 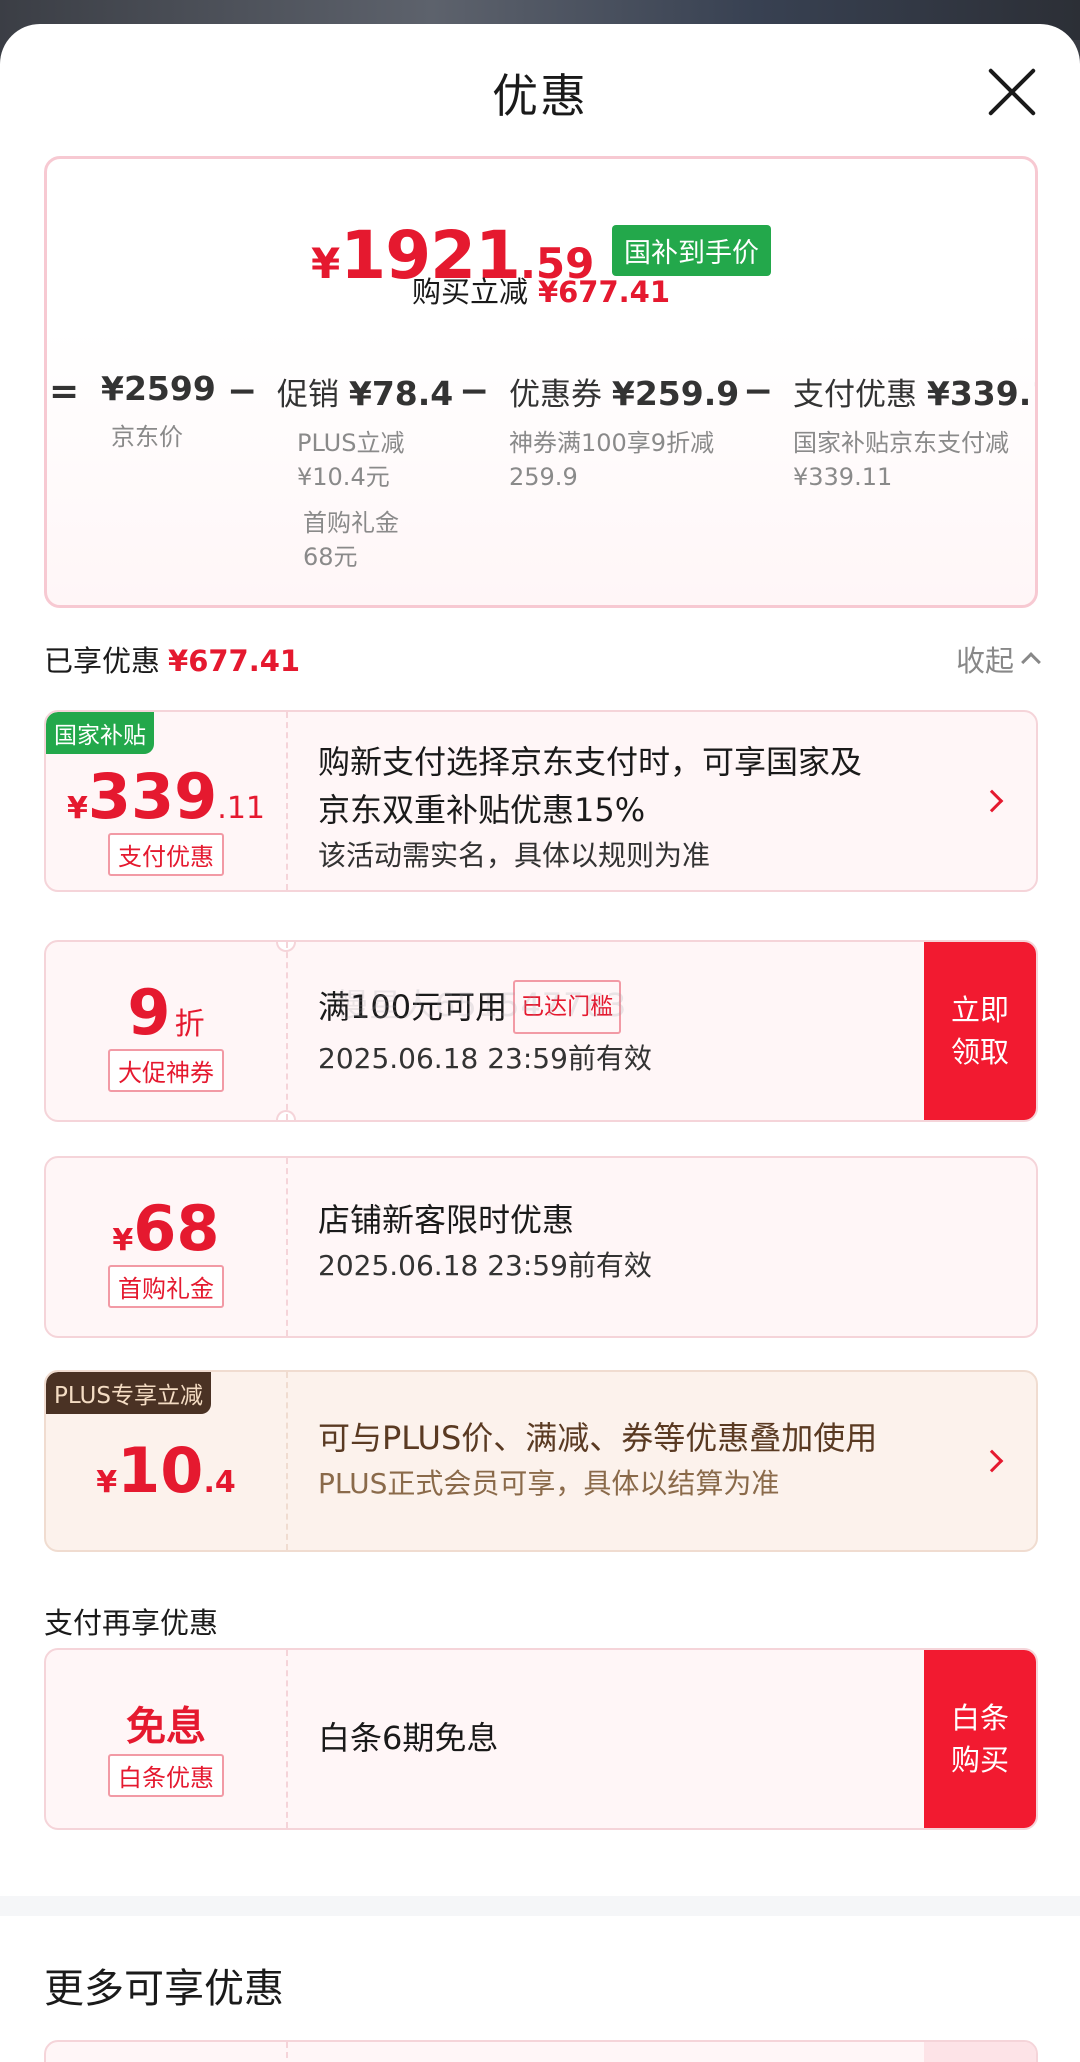 What do you see at coordinates (166, 1070) in the screenshot?
I see `card-type-tag: 大促神券` at bounding box center [166, 1070].